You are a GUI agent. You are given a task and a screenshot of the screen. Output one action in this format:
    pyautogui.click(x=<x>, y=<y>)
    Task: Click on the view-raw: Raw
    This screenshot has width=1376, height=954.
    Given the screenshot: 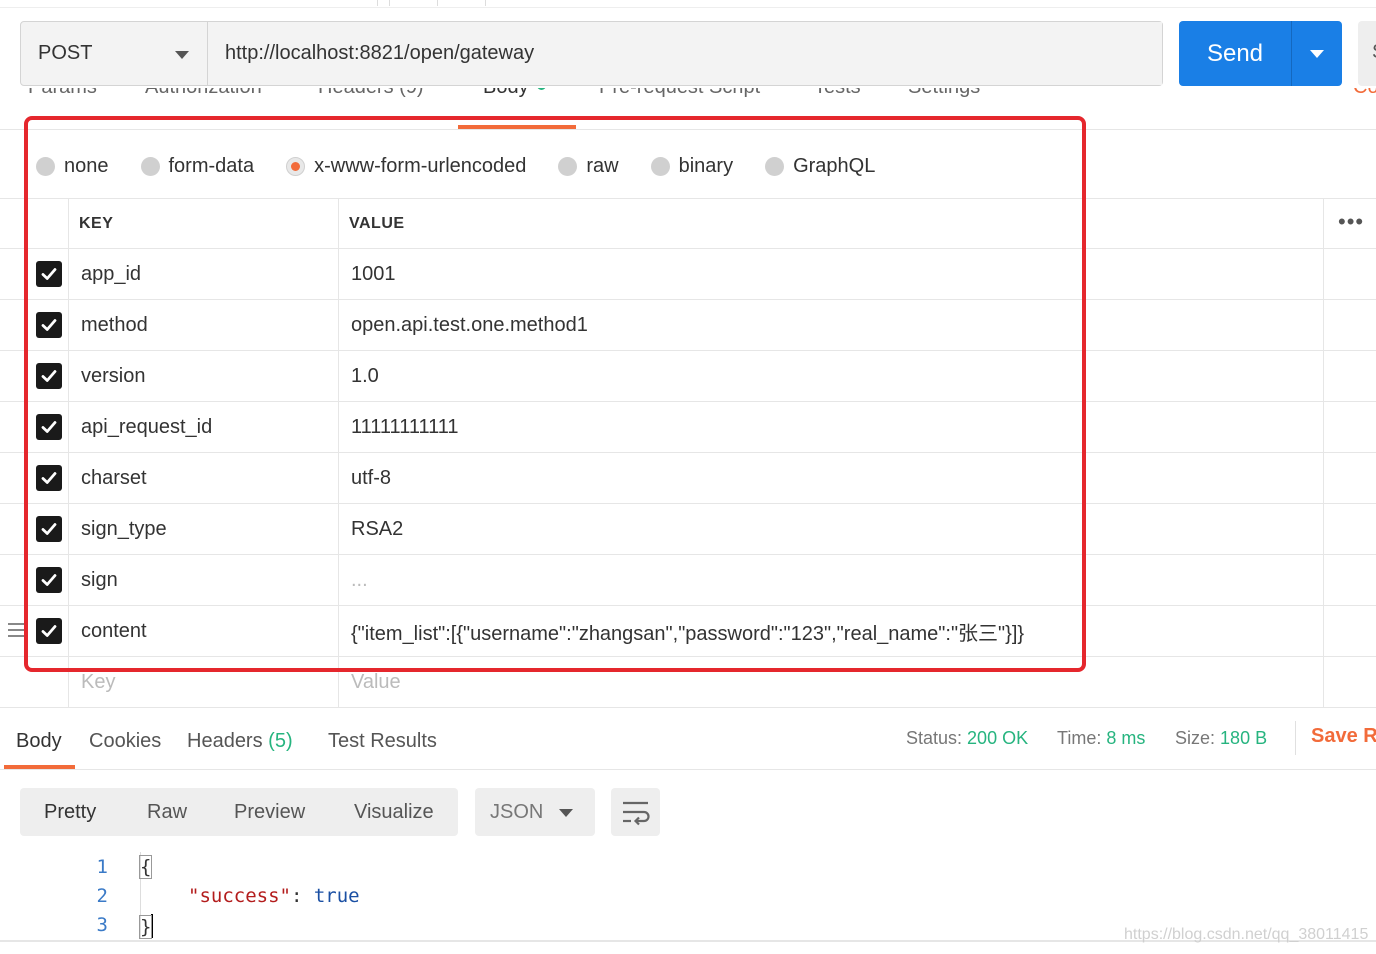 What is the action you would take?
    pyautogui.click(x=167, y=812)
    